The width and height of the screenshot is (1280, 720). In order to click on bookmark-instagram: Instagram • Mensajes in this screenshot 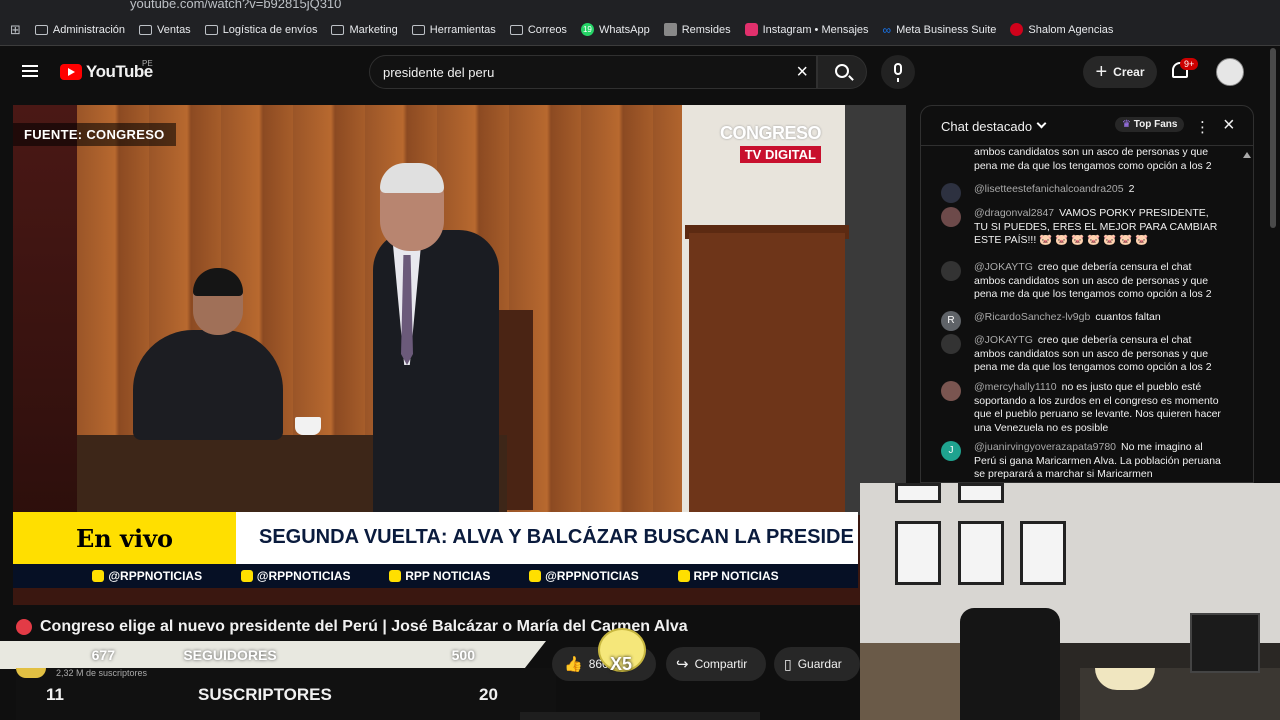, I will do `click(806, 29)`.